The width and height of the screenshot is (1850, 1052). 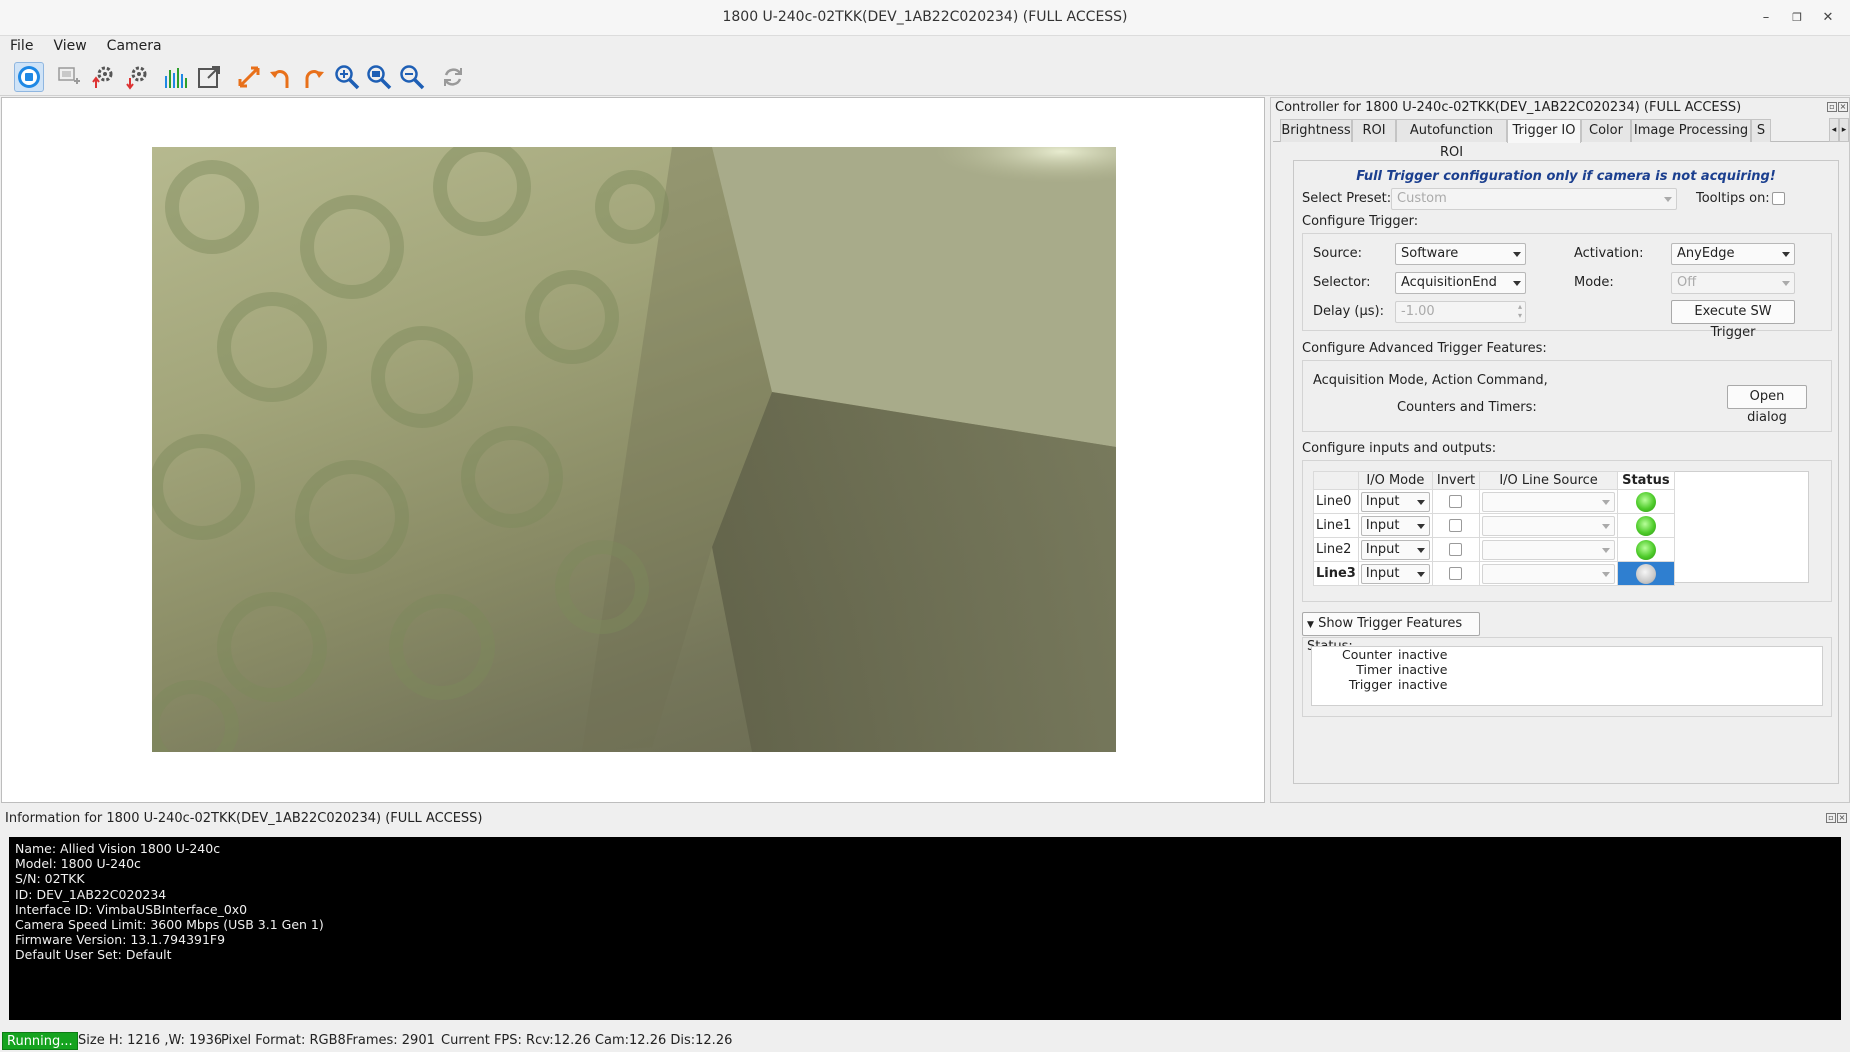 What do you see at coordinates (453, 77) in the screenshot?
I see `refresh-icon` at bounding box center [453, 77].